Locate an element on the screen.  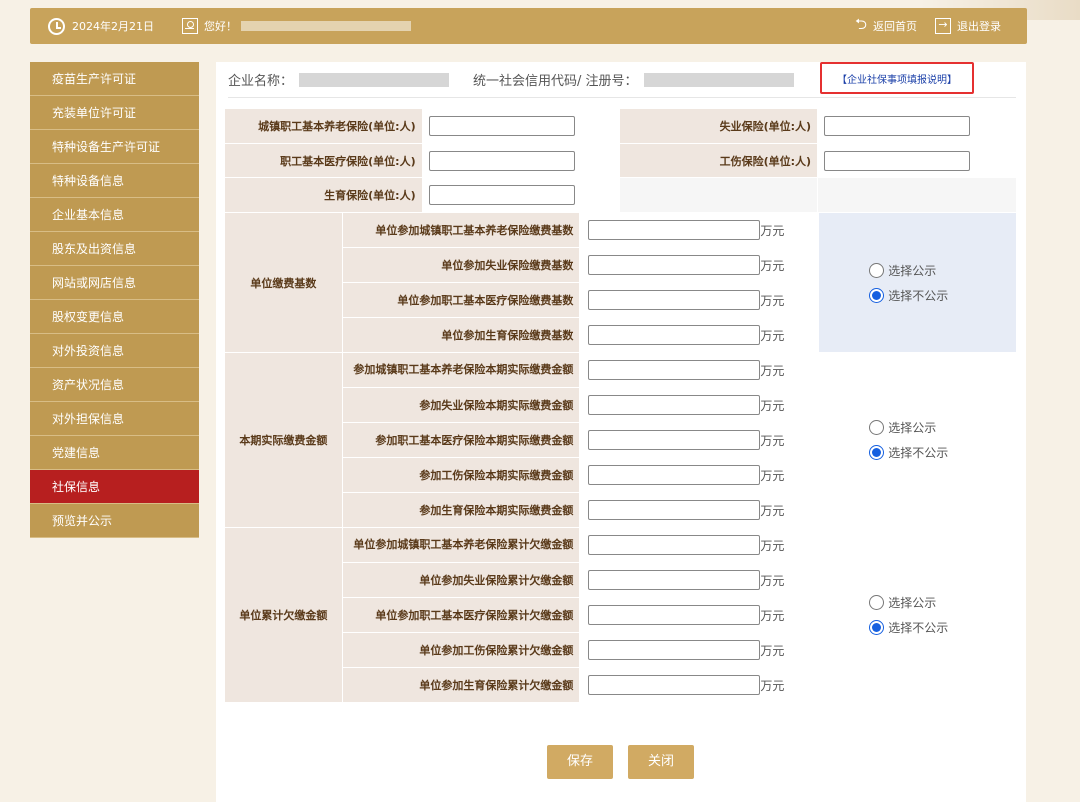
logout-link: 退出登录 is located at coordinates (979, 26).